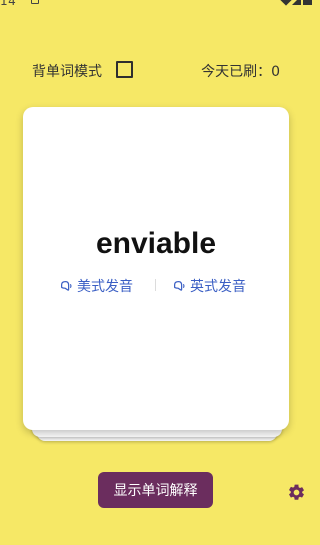 This screenshot has width=320, height=545. I want to click on memorize-mode-label: 背单词模式, so click(67, 72).